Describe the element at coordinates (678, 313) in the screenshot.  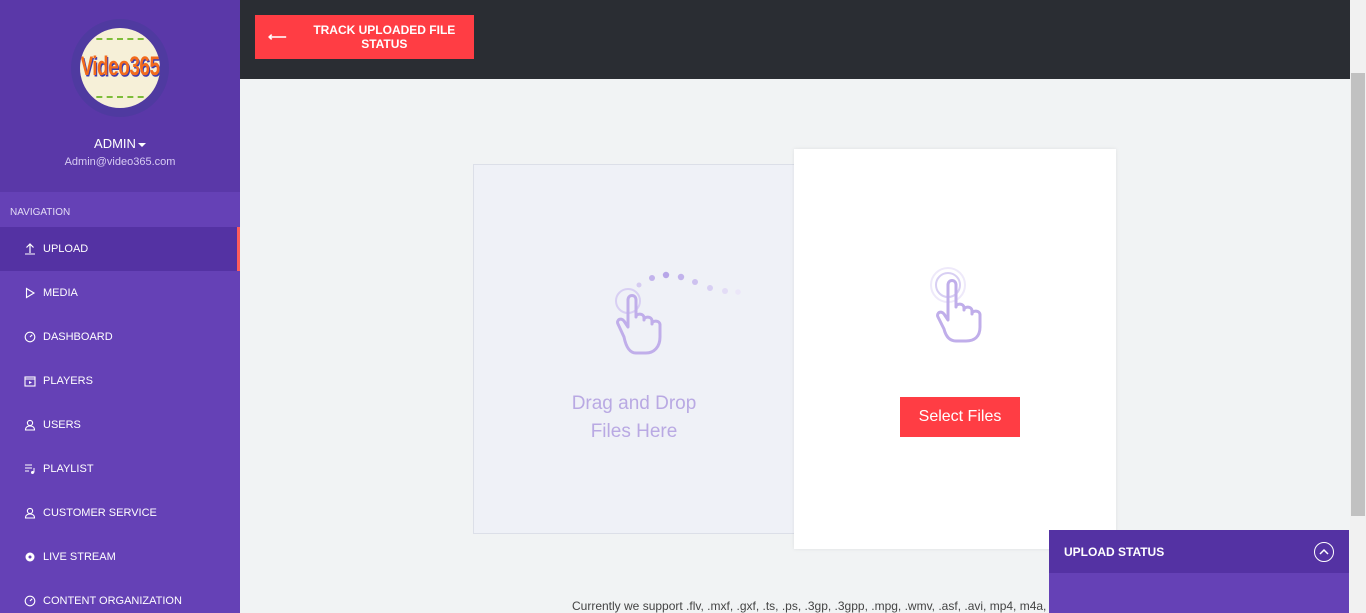
I see `drag-hand-icon` at that location.